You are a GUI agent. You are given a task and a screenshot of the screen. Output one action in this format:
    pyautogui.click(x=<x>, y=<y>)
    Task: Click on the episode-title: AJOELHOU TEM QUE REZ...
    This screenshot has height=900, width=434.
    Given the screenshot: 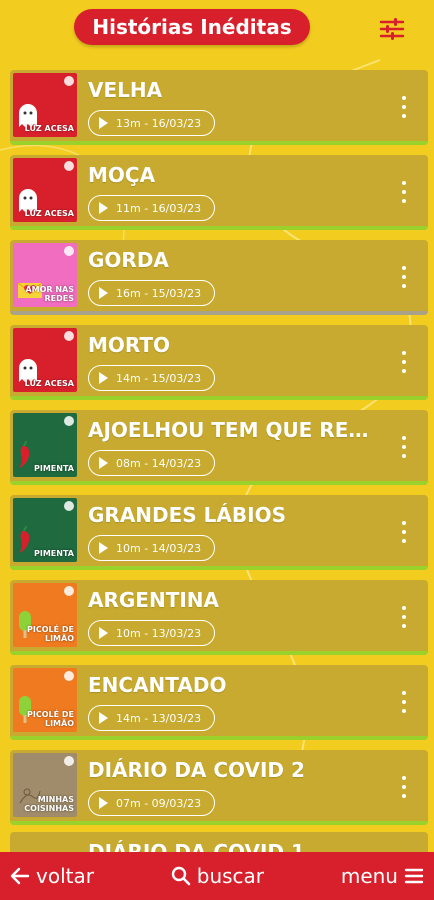 What is the action you would take?
    pyautogui.click(x=233, y=430)
    